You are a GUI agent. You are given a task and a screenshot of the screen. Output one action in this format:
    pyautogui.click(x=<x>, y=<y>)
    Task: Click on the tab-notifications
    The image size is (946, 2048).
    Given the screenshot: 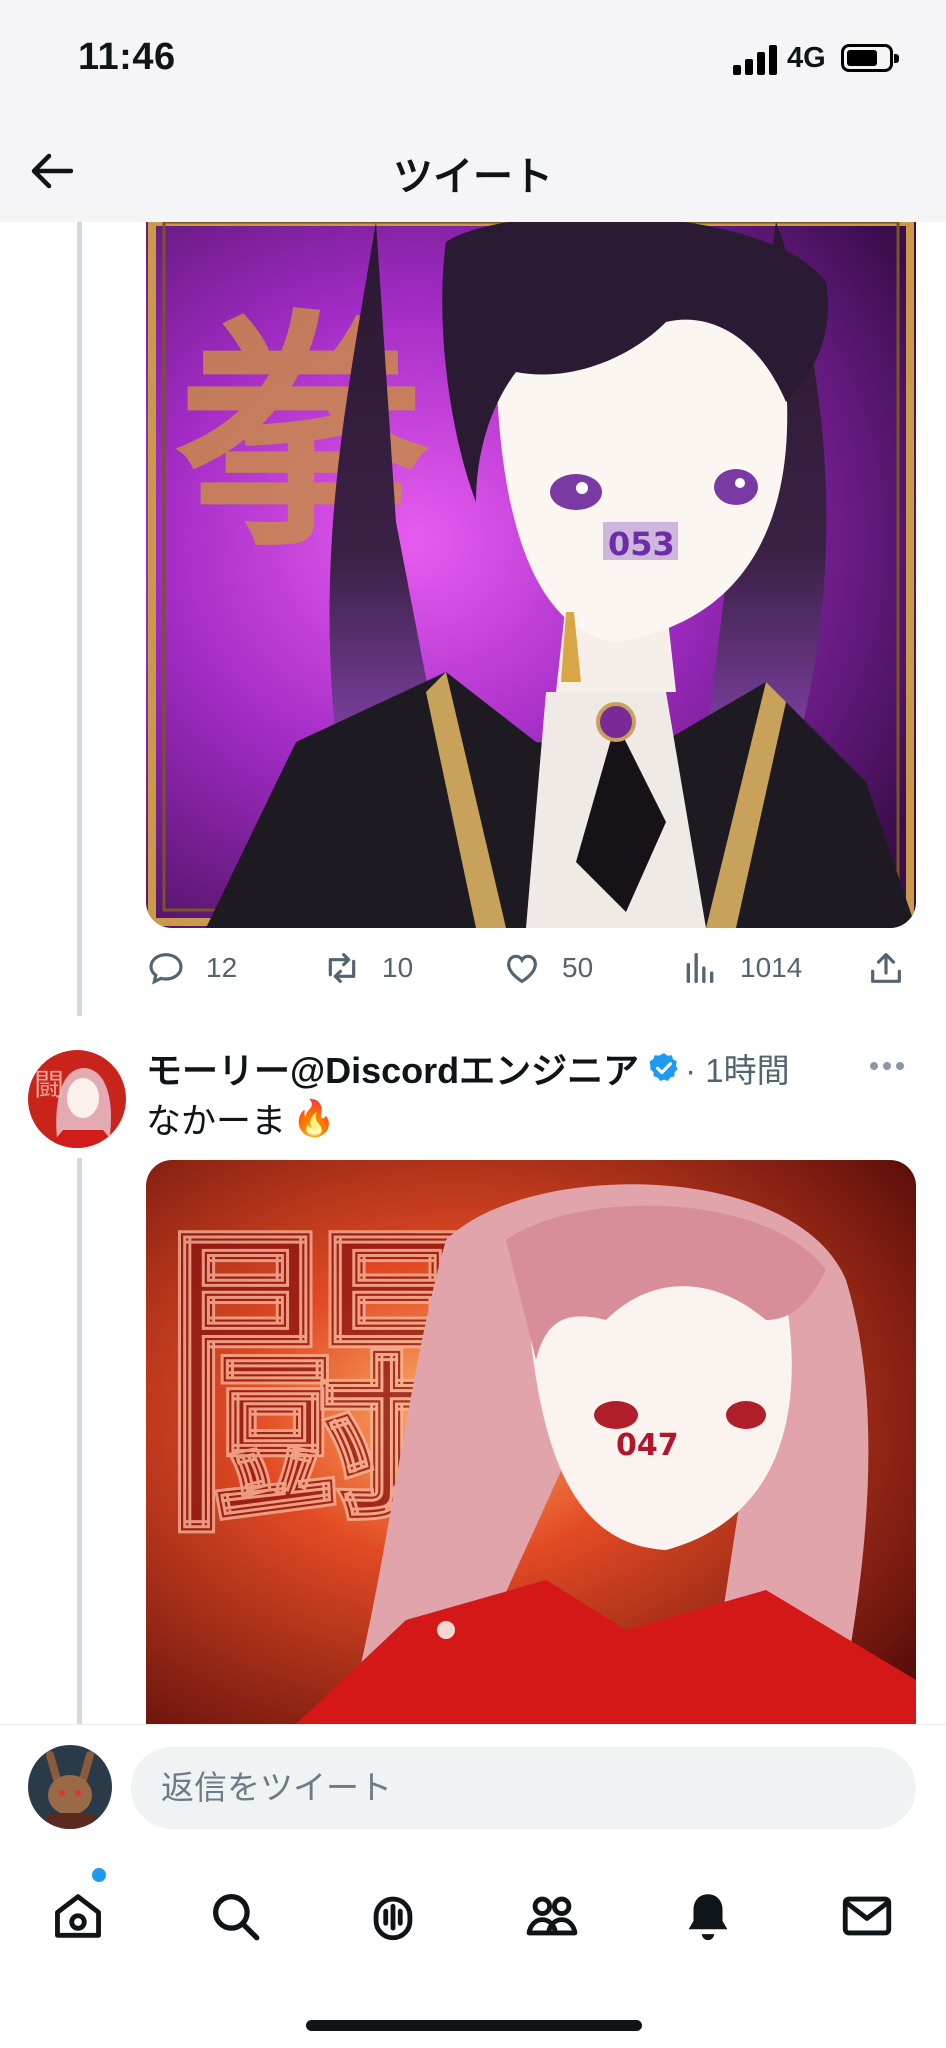 What is the action you would take?
    pyautogui.click(x=708, y=1916)
    